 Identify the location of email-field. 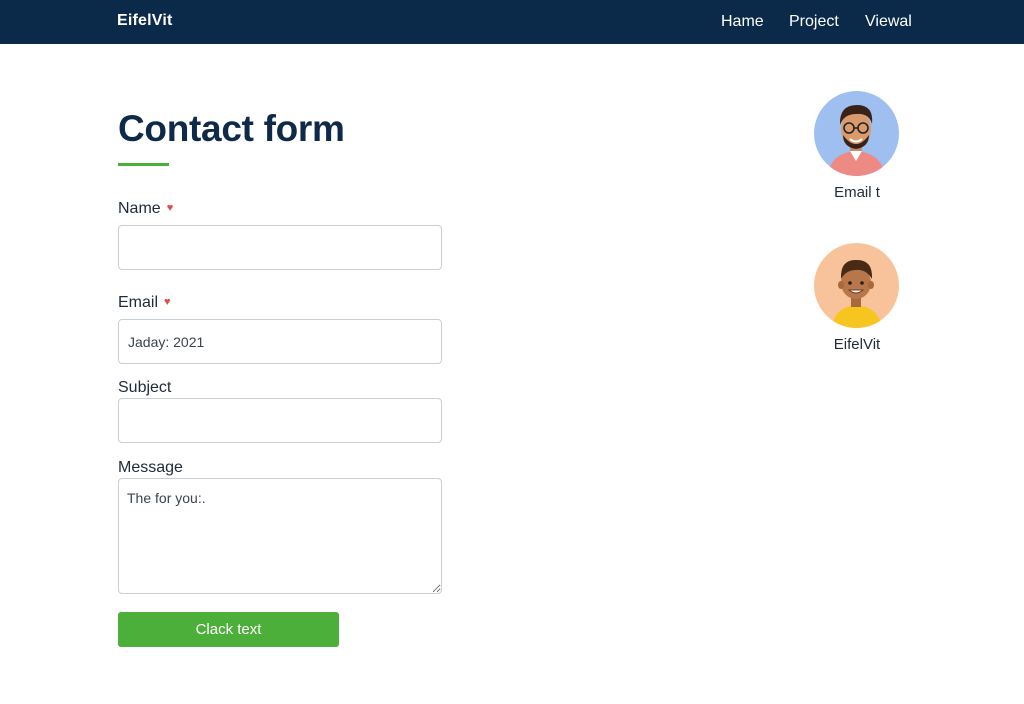
(280, 341).